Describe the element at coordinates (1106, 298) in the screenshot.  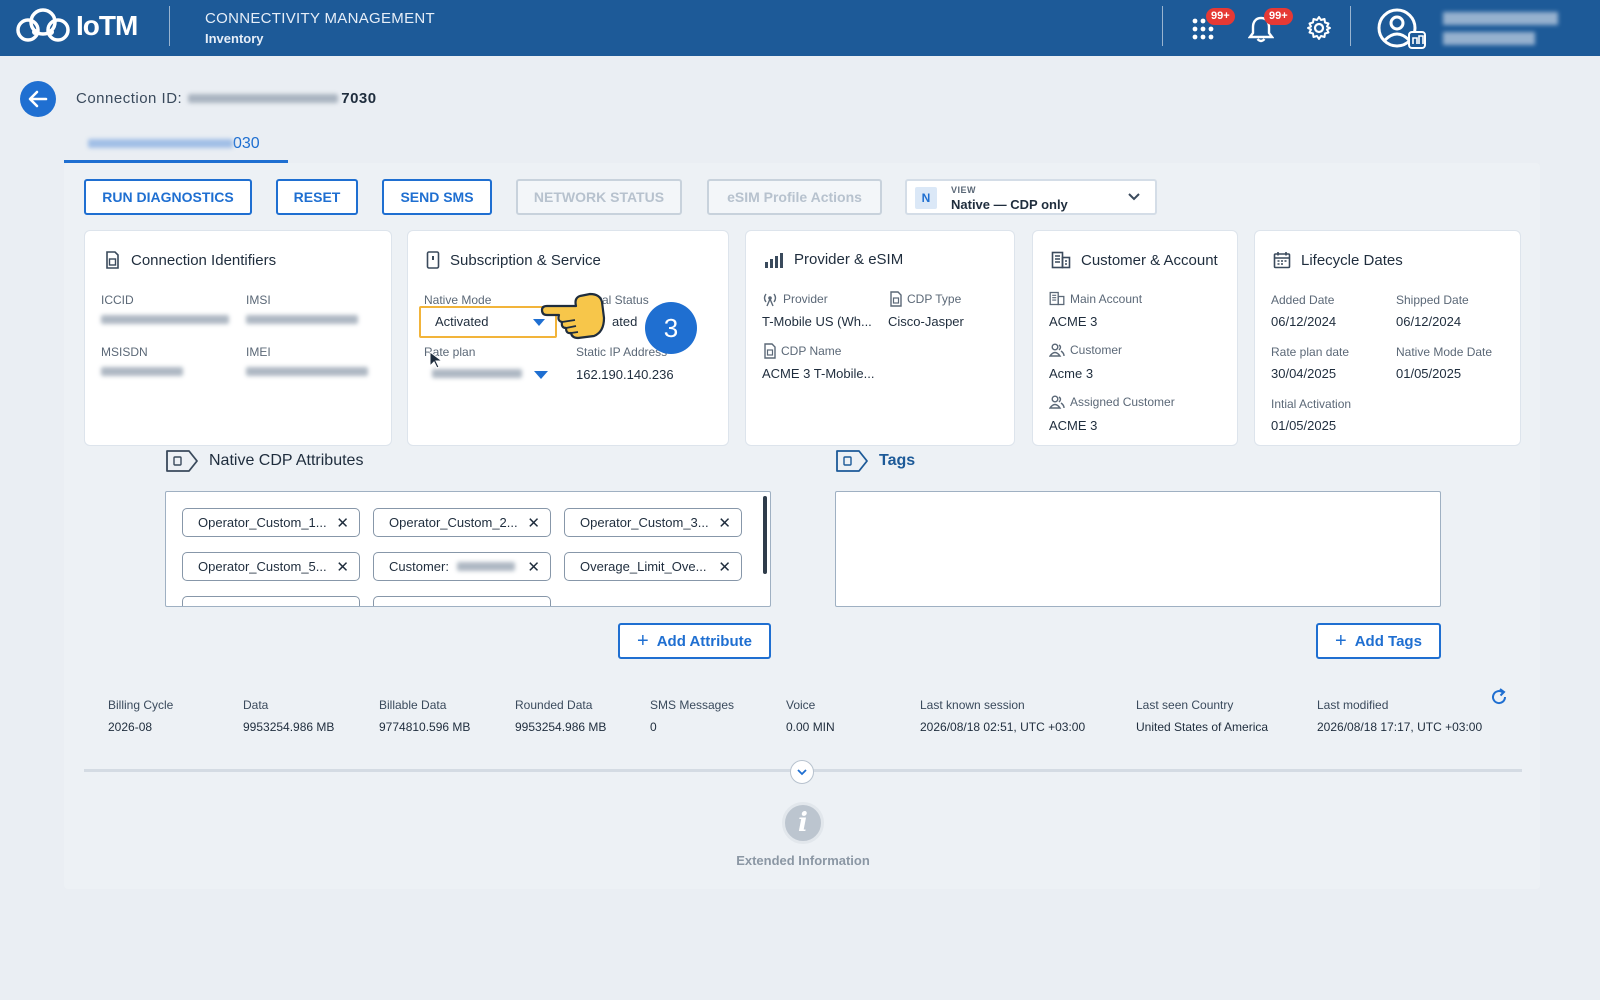
I see `main-account-label-text: Main Account` at that location.